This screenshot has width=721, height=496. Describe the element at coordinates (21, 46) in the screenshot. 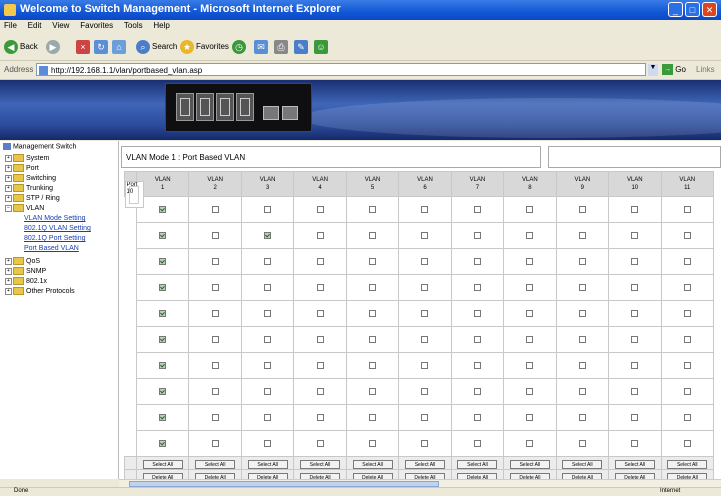

I see `back-button: ◀ Back` at that location.